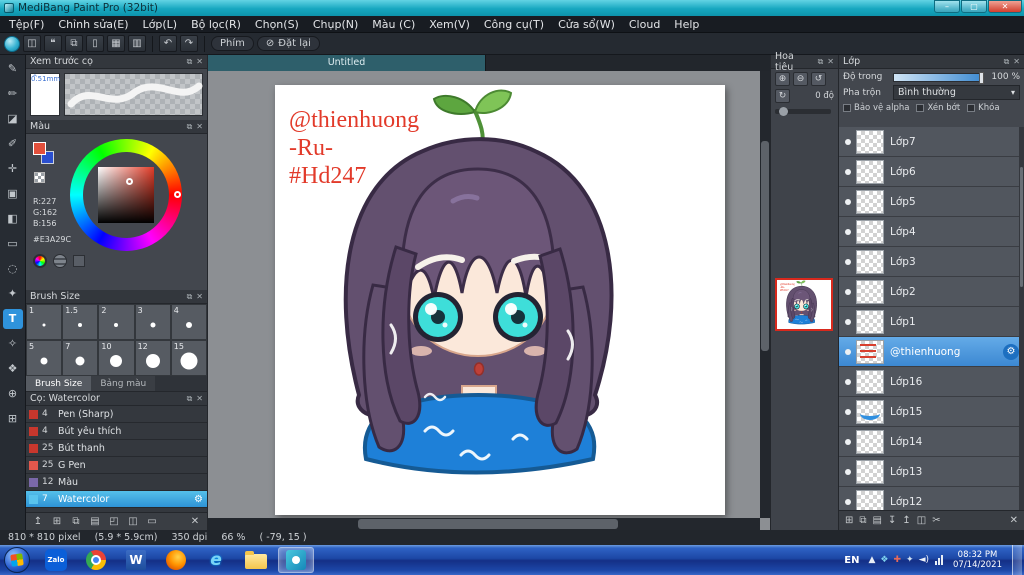 This screenshot has width=1024, height=575. Describe the element at coordinates (931, 352) in the screenshot. I see `layer-row: @thienhuong ⚙` at that location.